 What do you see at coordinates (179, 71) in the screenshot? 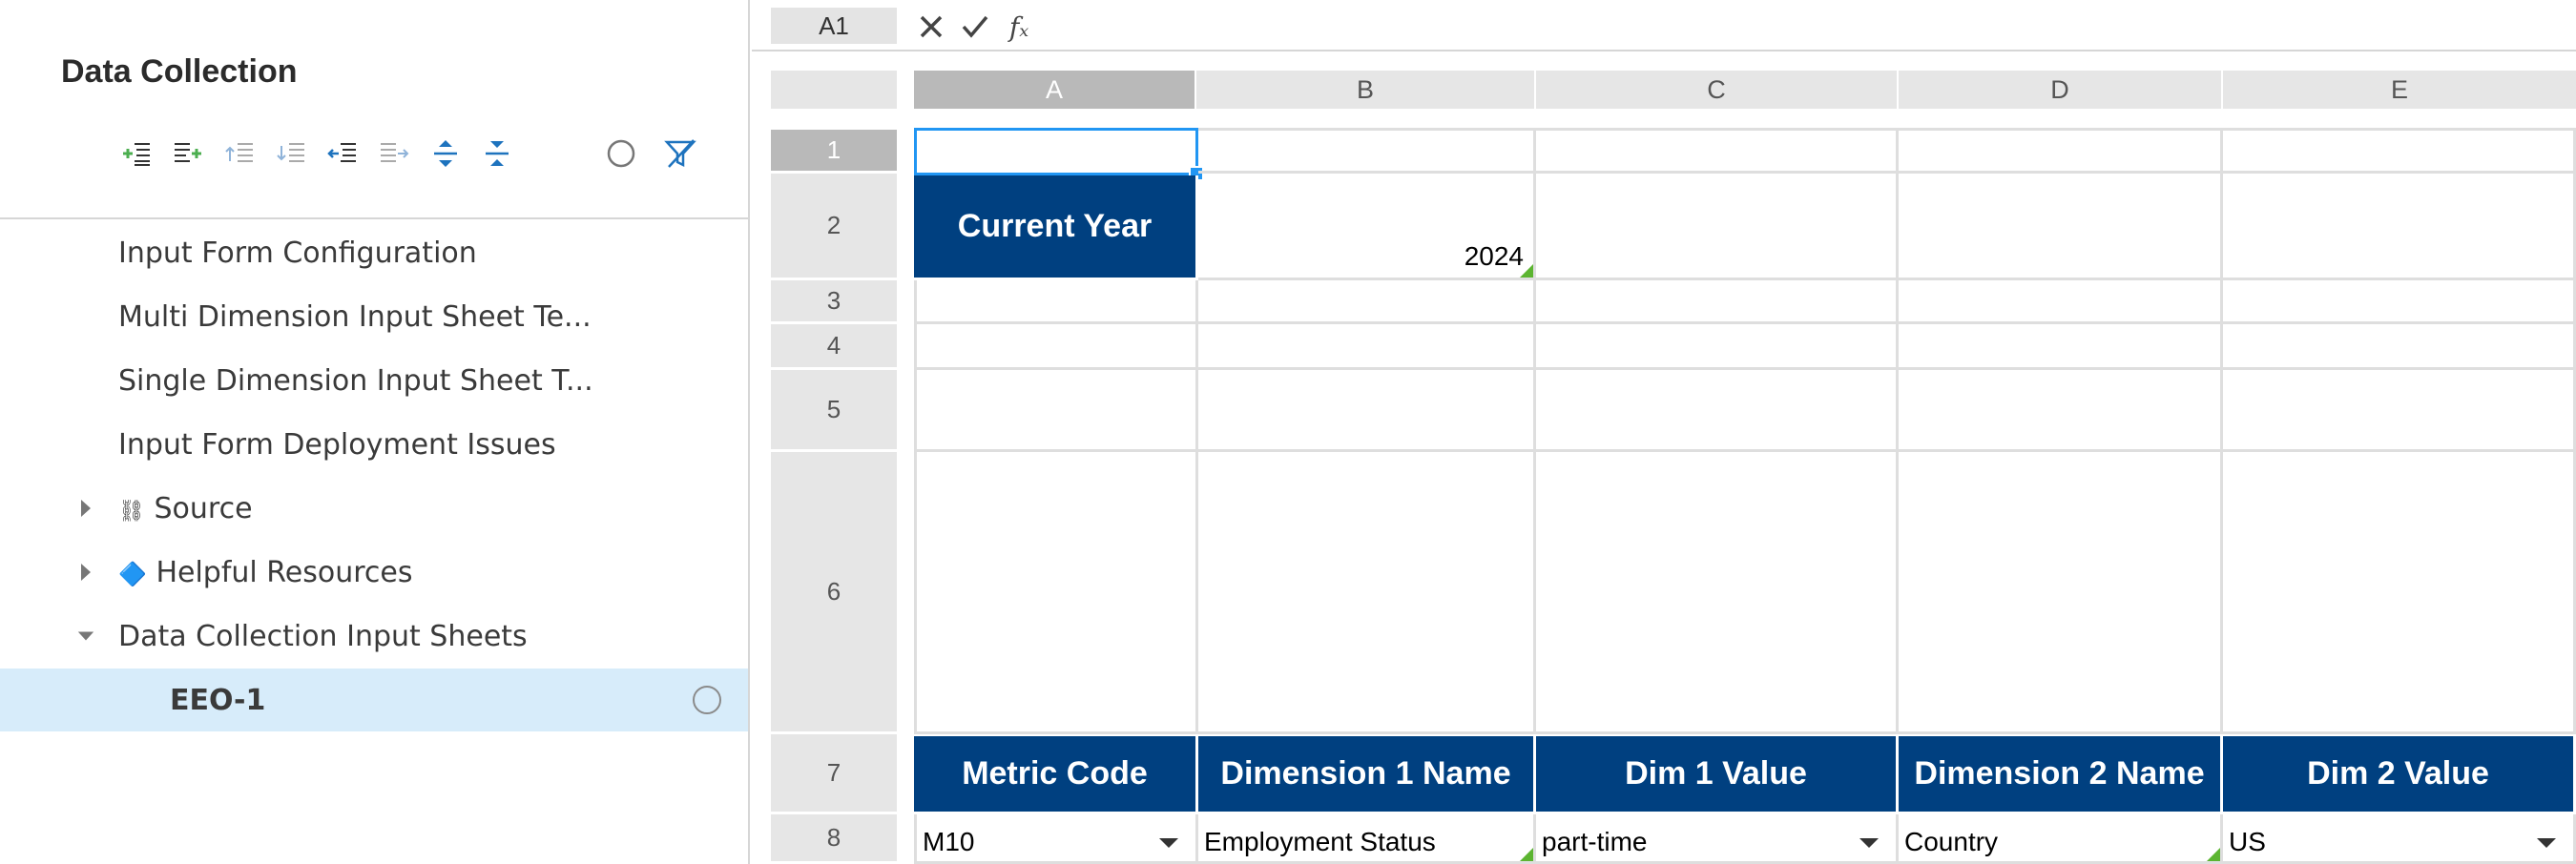
I see `panel-title: Data Collection` at bounding box center [179, 71].